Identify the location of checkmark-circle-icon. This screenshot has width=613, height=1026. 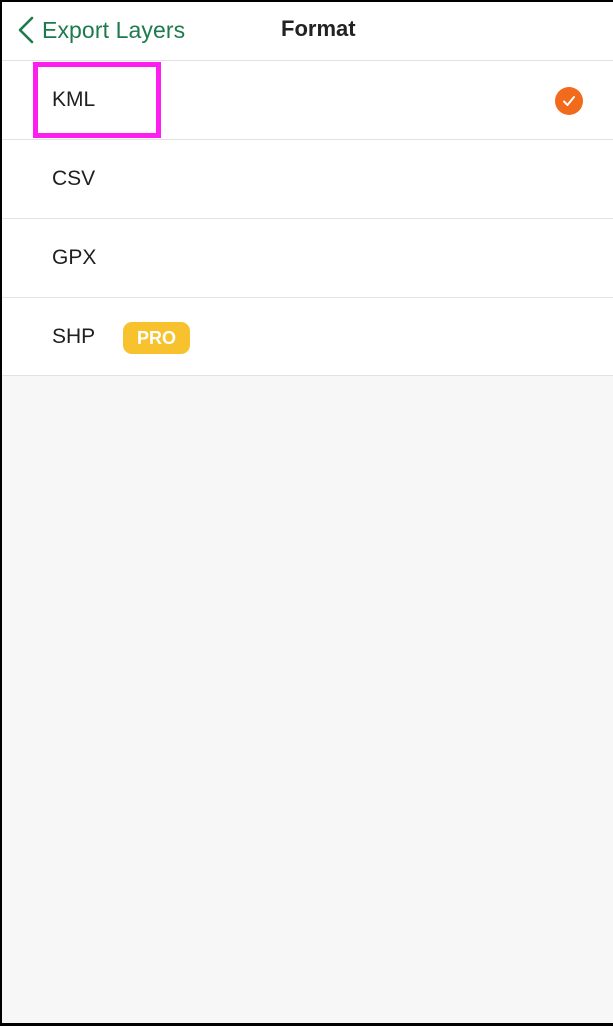
(569, 101).